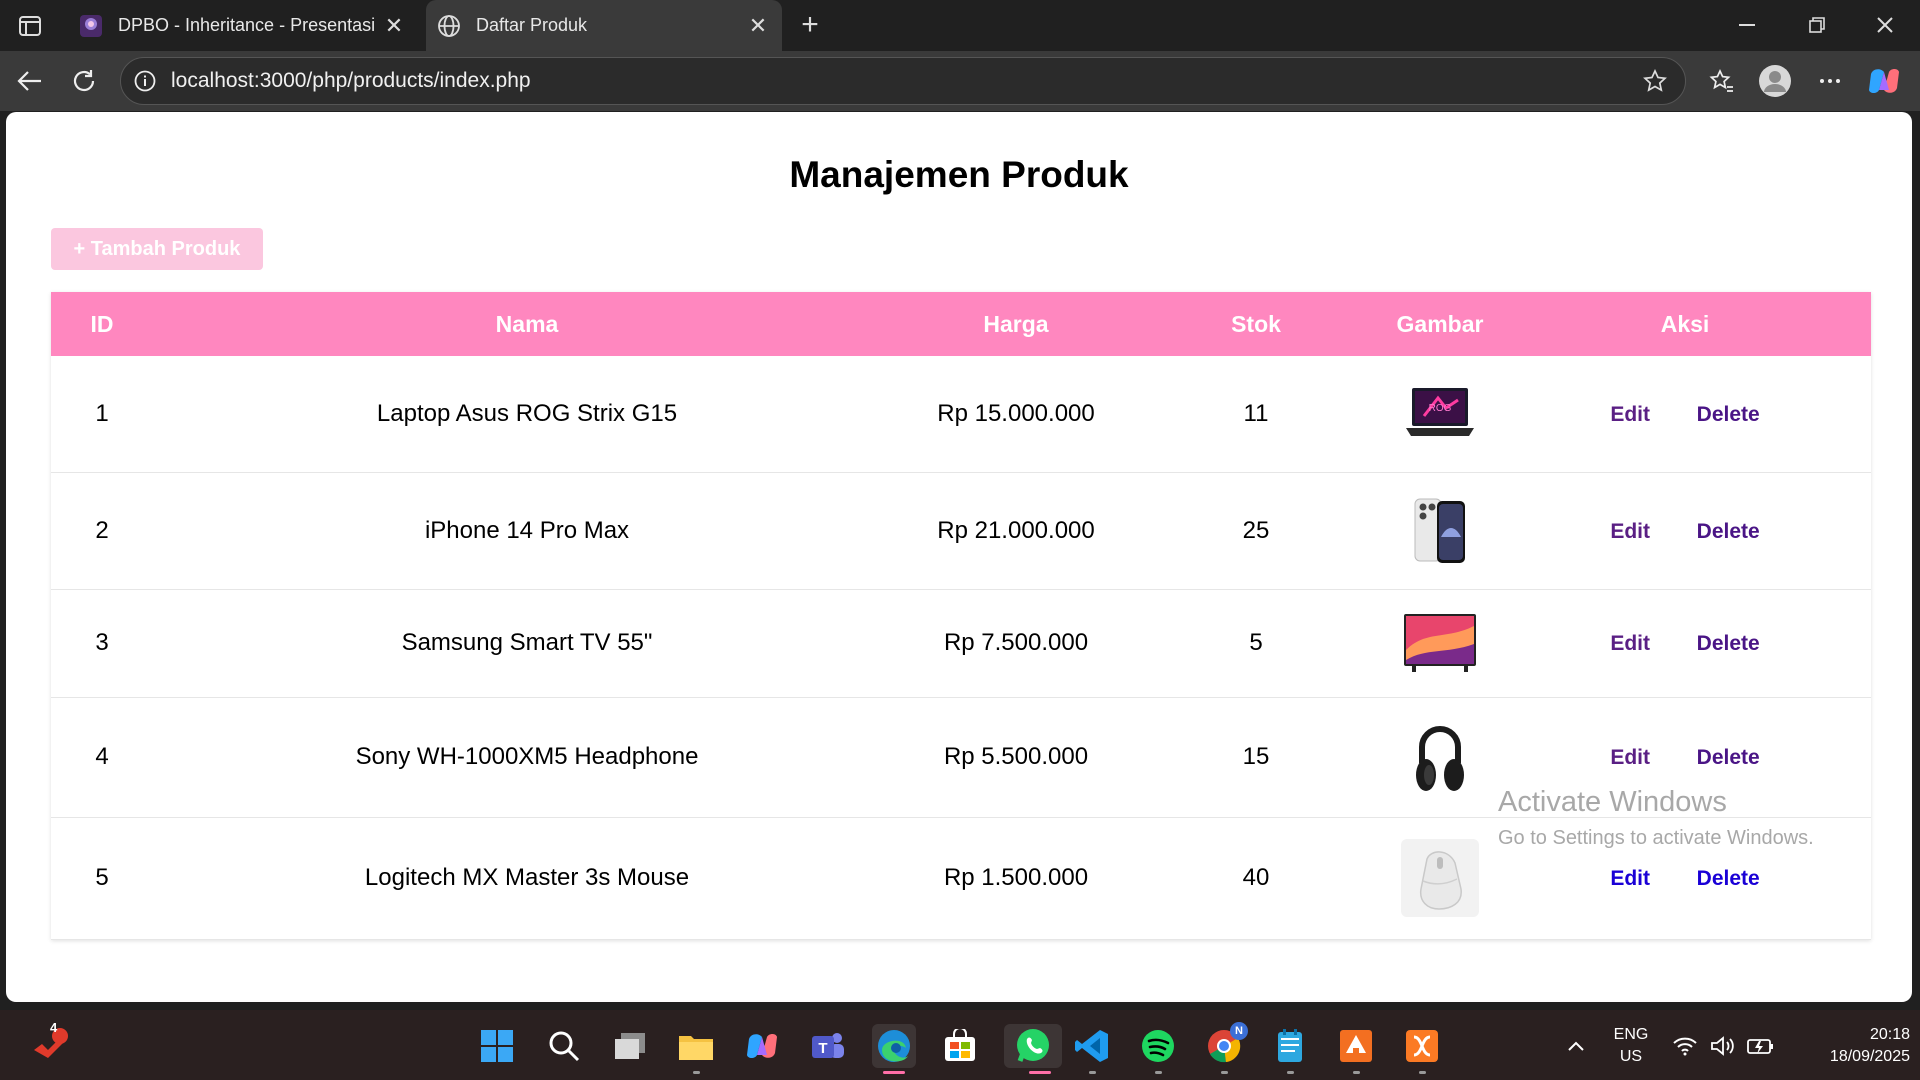  I want to click on column-header-stok: Stok, so click(1256, 324).